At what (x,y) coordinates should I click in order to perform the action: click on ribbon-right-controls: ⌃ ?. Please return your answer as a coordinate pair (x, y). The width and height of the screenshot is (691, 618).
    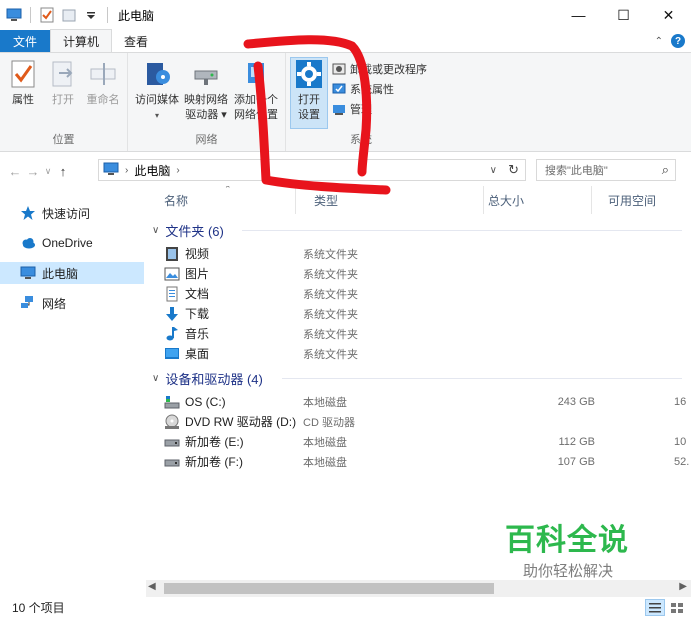
    Looking at the image, I should click on (670, 41).